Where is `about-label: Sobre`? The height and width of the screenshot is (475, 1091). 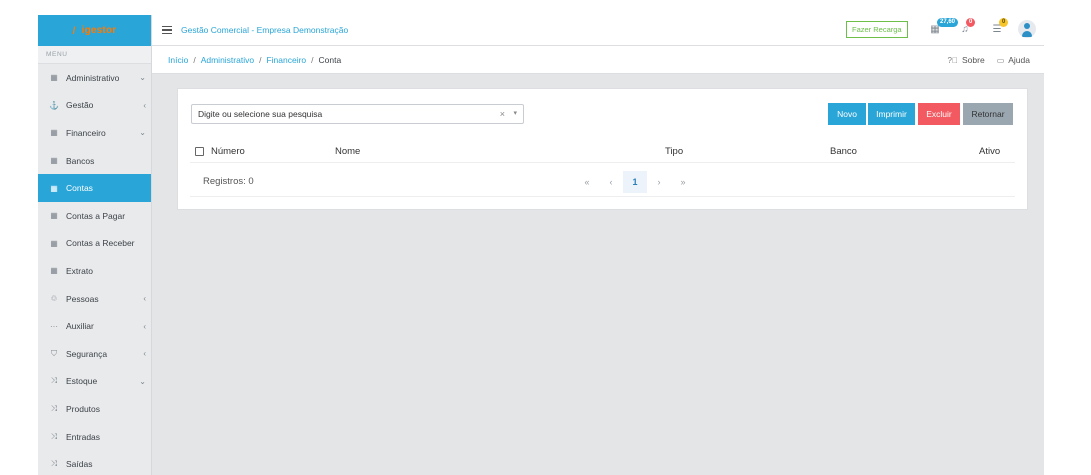 about-label: Sobre is located at coordinates (973, 60).